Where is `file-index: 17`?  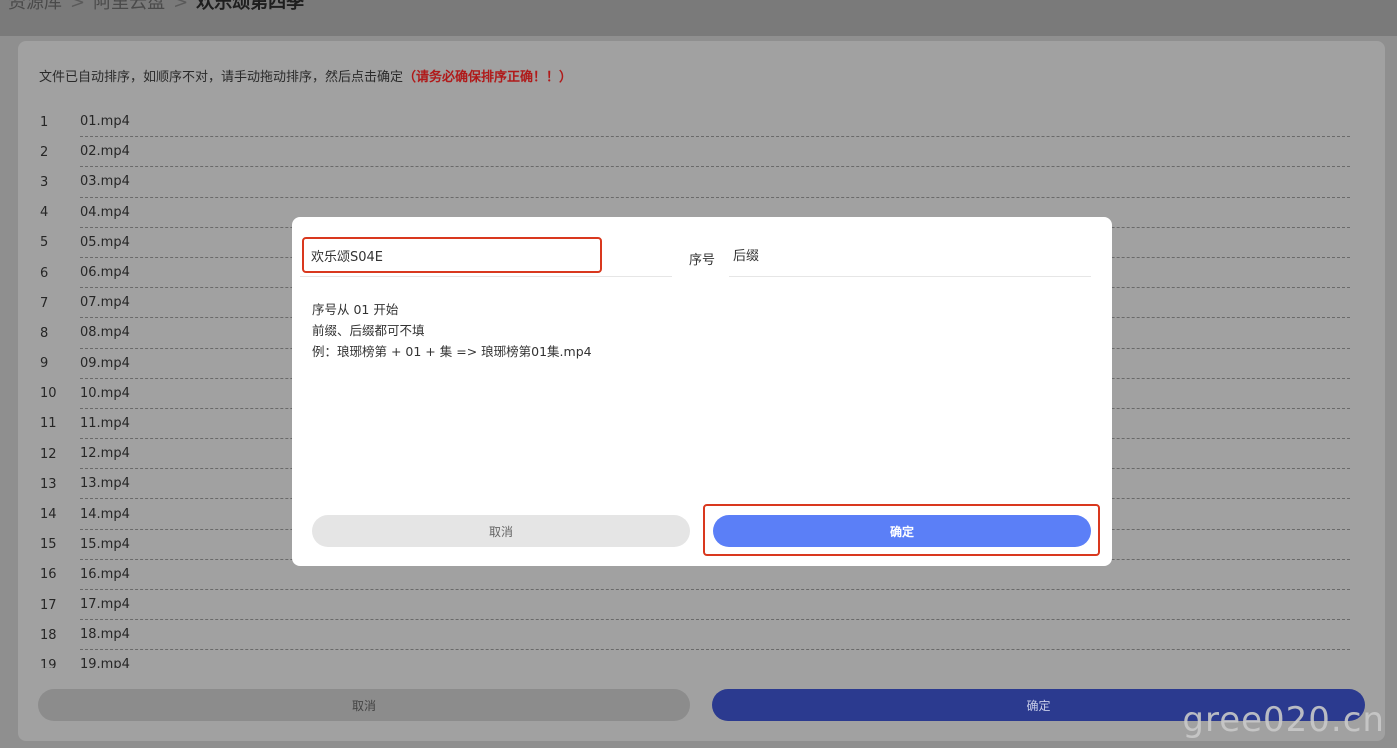
file-index: 17 is located at coordinates (48, 605).